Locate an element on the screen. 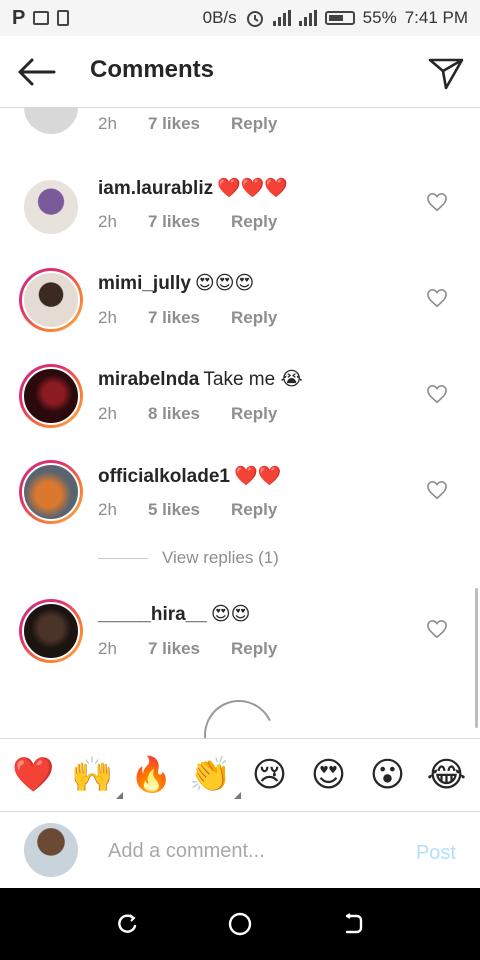 The height and width of the screenshot is (960, 480). comment-text: Take me 😭 is located at coordinates (253, 379).